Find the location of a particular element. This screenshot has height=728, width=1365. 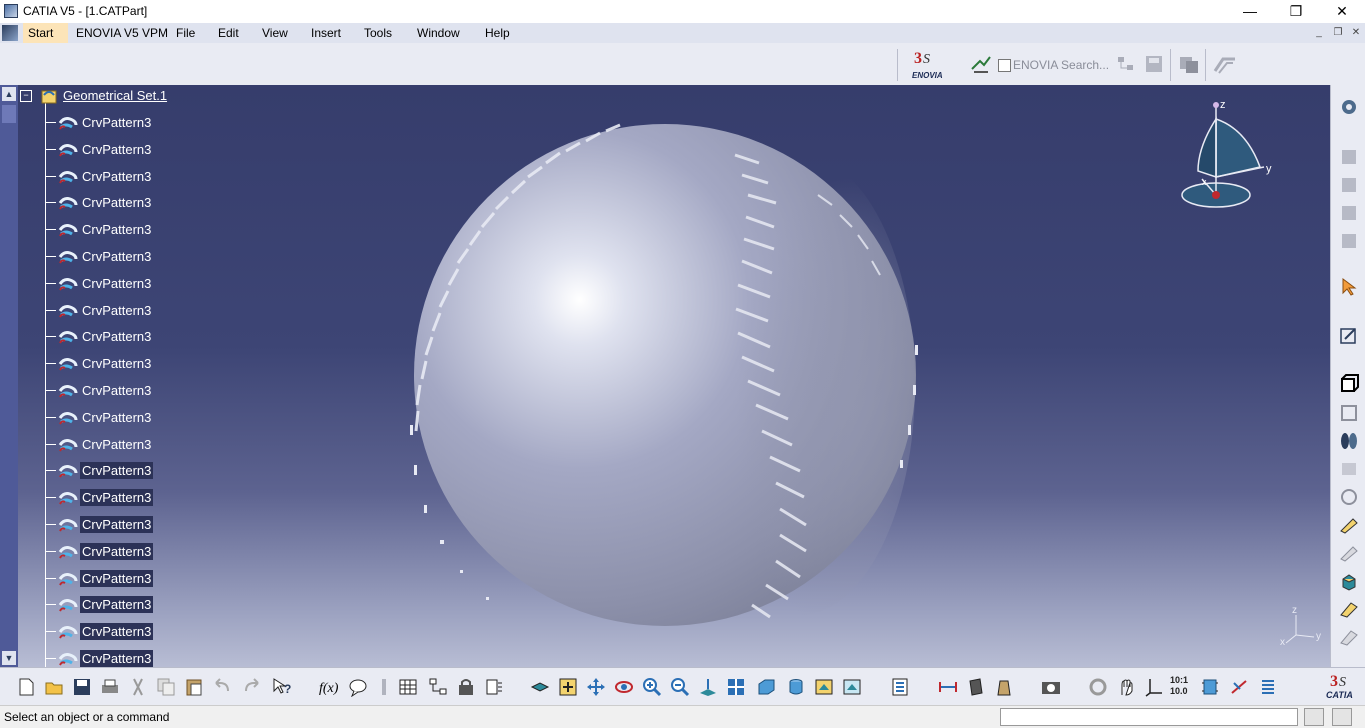

menu-insert: Insert is located at coordinates (326, 33).